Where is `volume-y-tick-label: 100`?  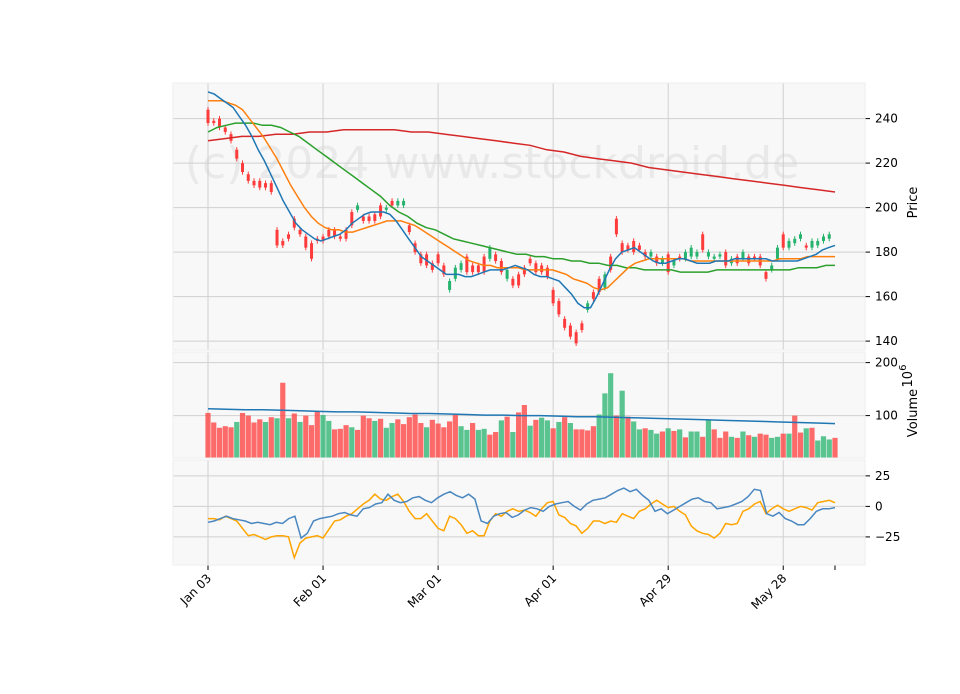 volume-y-tick-label: 100 is located at coordinates (886, 416).